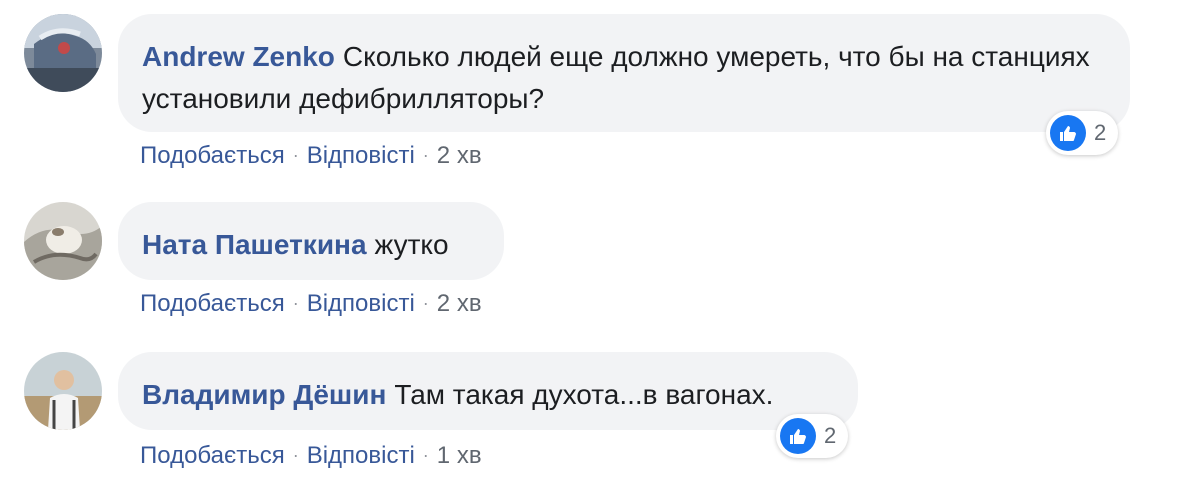 The image size is (1200, 488). Describe the element at coordinates (459, 455) in the screenshot. I see `comment-time: 1 хв` at that location.